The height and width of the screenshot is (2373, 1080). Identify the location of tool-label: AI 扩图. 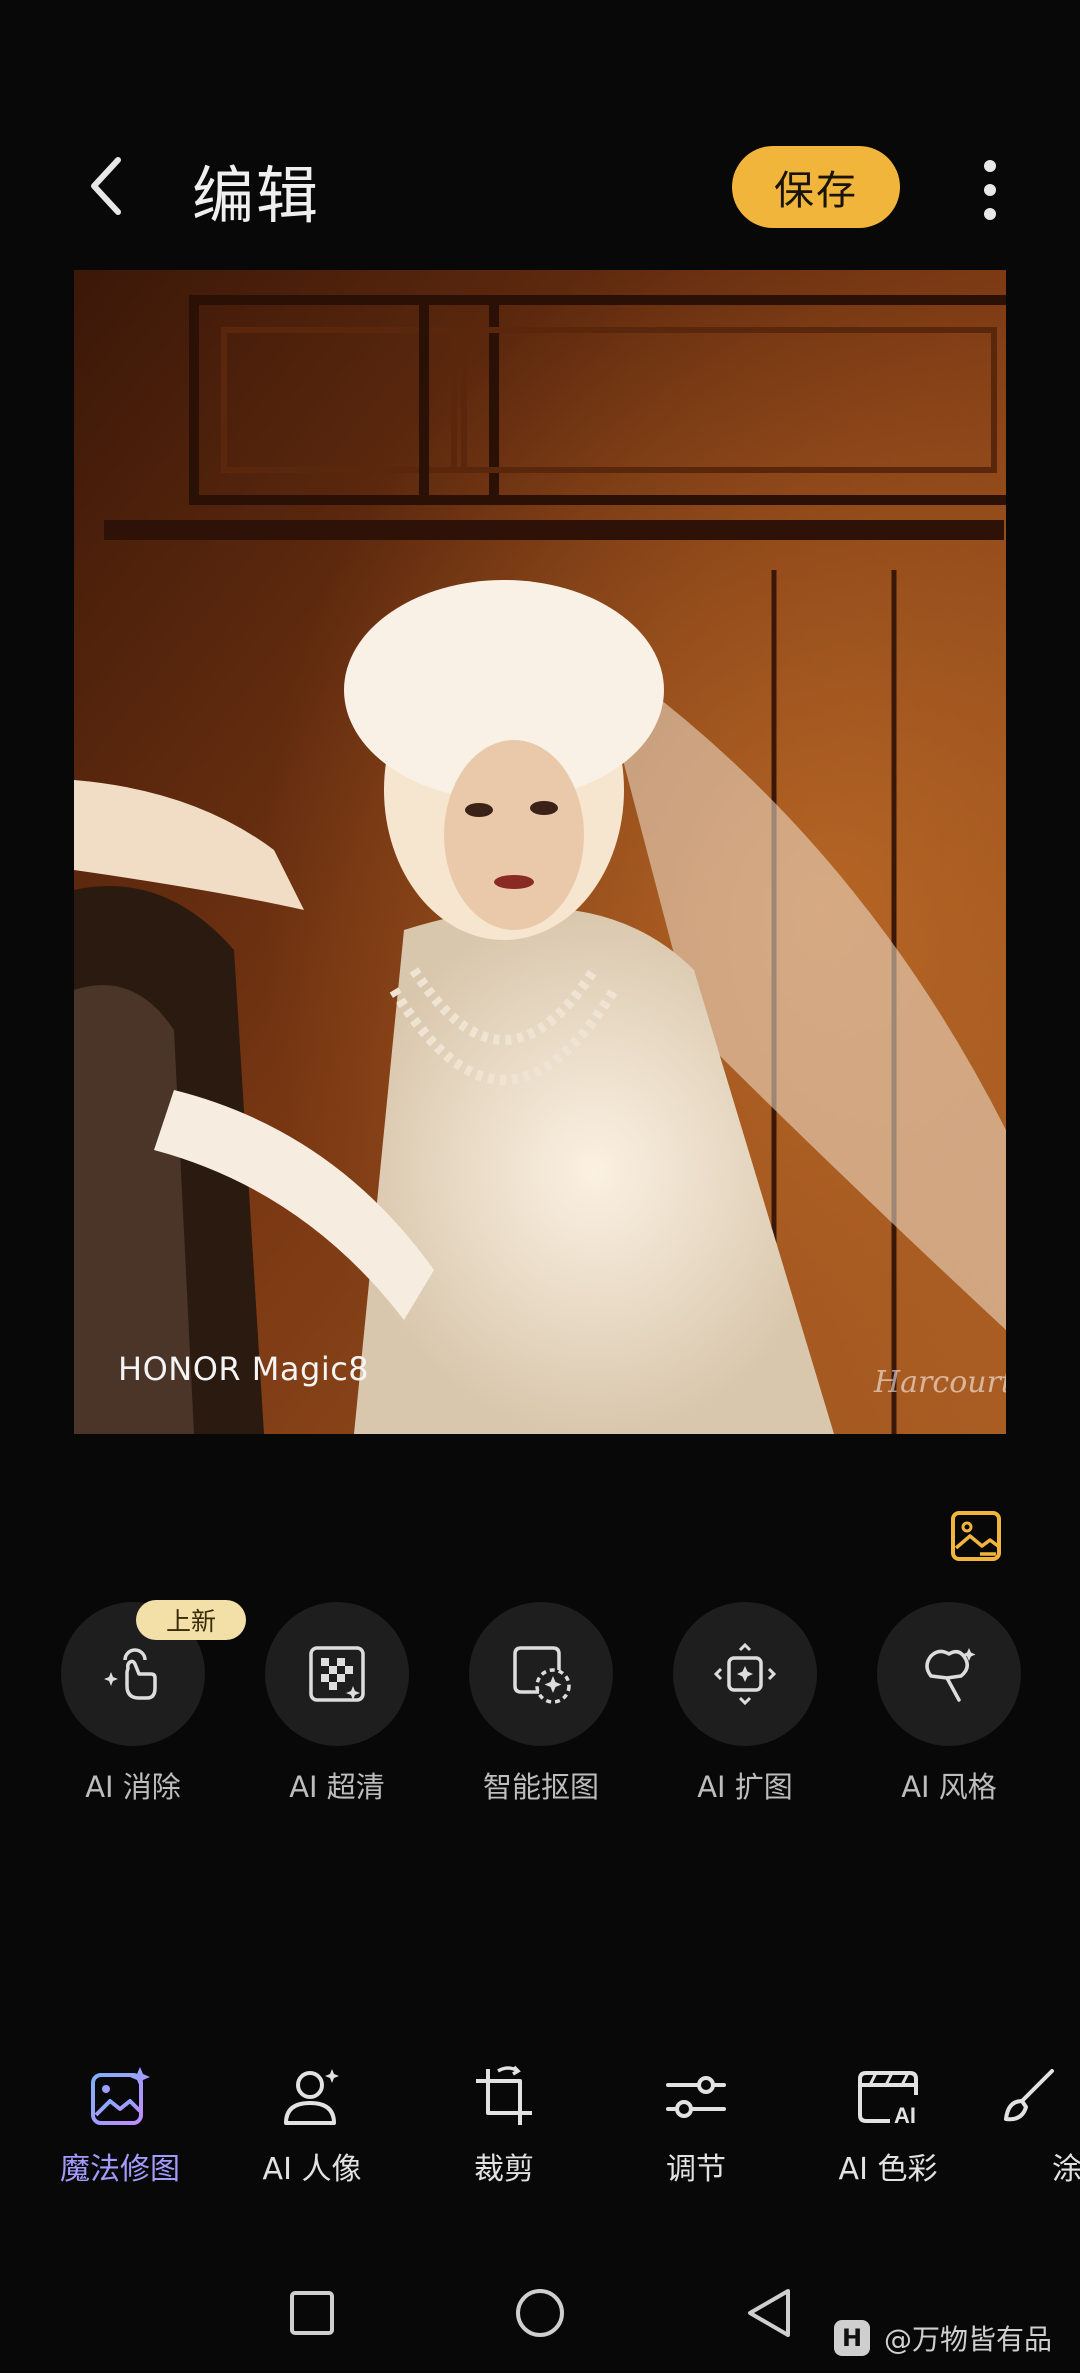
(745, 1787).